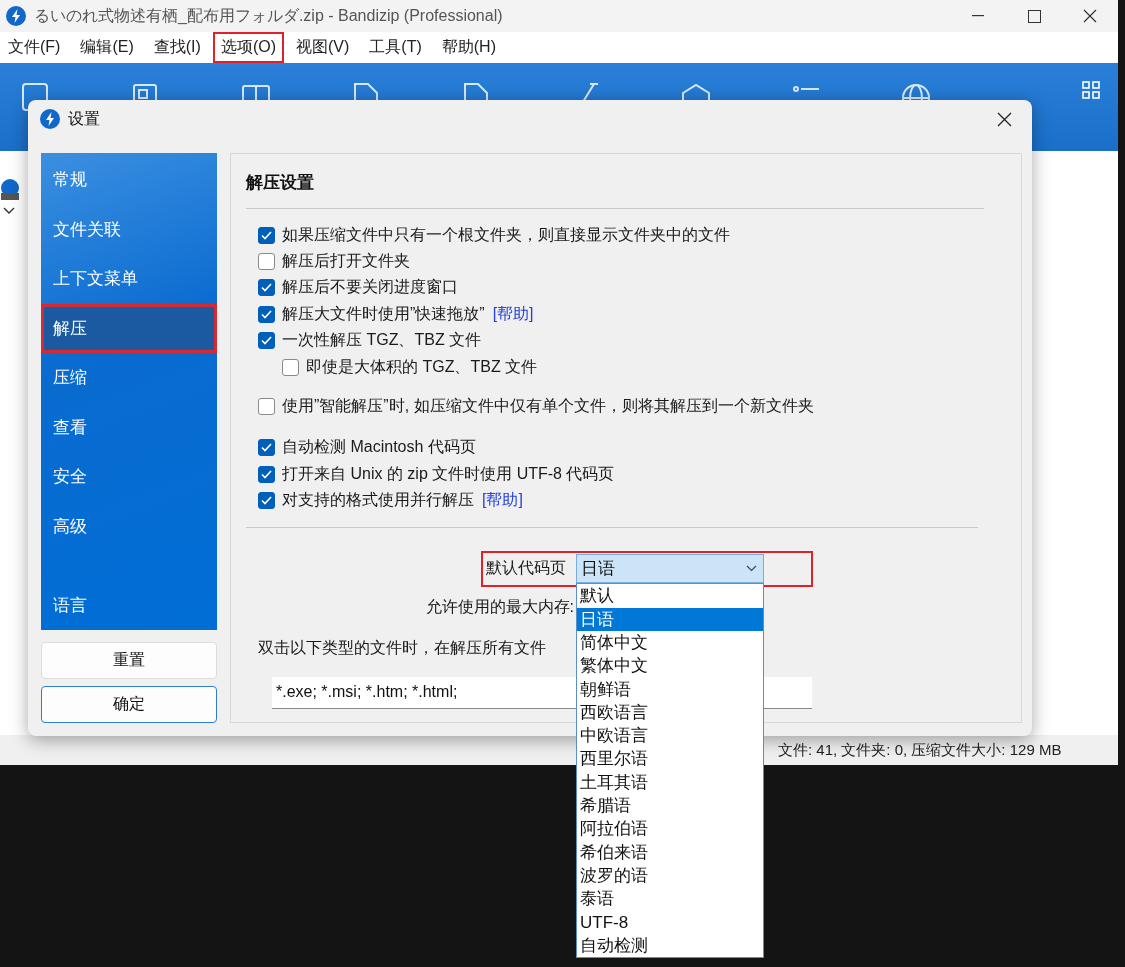 The image size is (1125, 967). What do you see at coordinates (382, 340) in the screenshot?
I see `option-label: 一次性解压 TGZ、TBZ 文件` at bounding box center [382, 340].